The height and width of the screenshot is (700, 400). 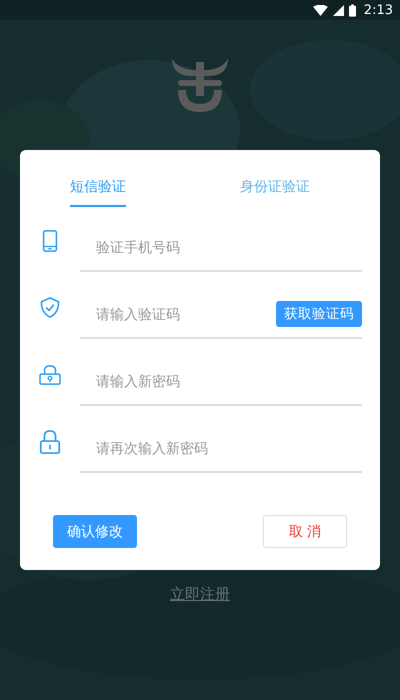 I want to click on get-code-button: 获取验证码, so click(x=319, y=313).